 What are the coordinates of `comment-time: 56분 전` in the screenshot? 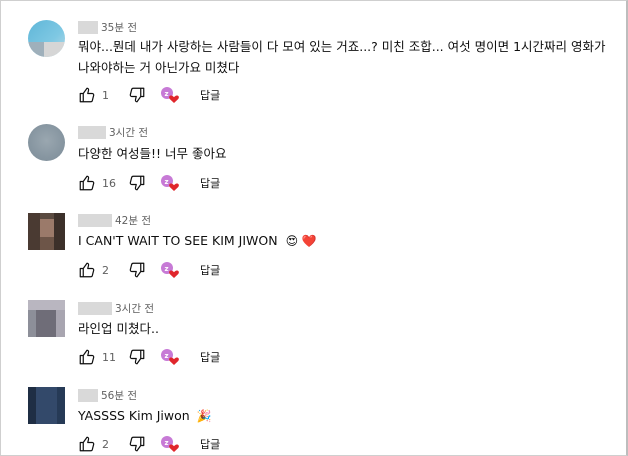 It's located at (119, 395).